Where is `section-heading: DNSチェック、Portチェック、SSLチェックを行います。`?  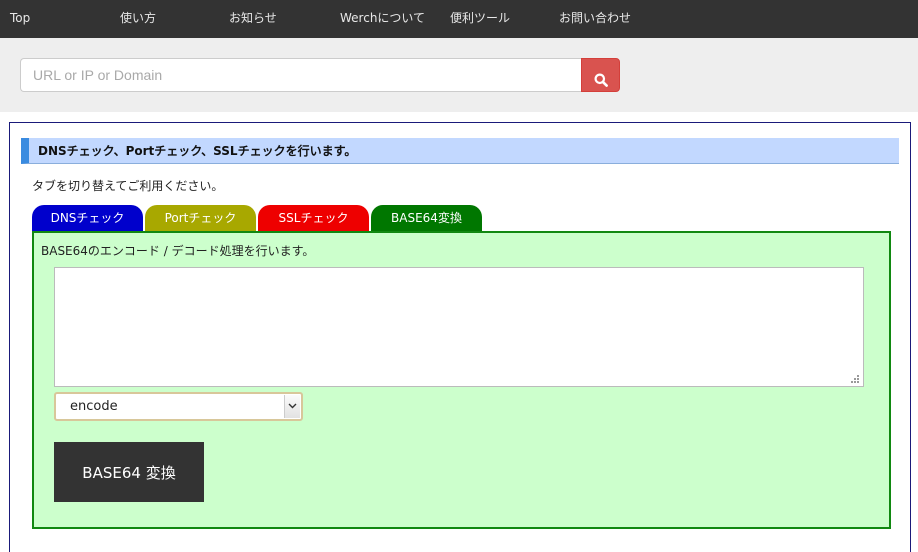 section-heading: DNSチェック、Portチェック、SSLチェックを行います。 is located at coordinates (197, 151).